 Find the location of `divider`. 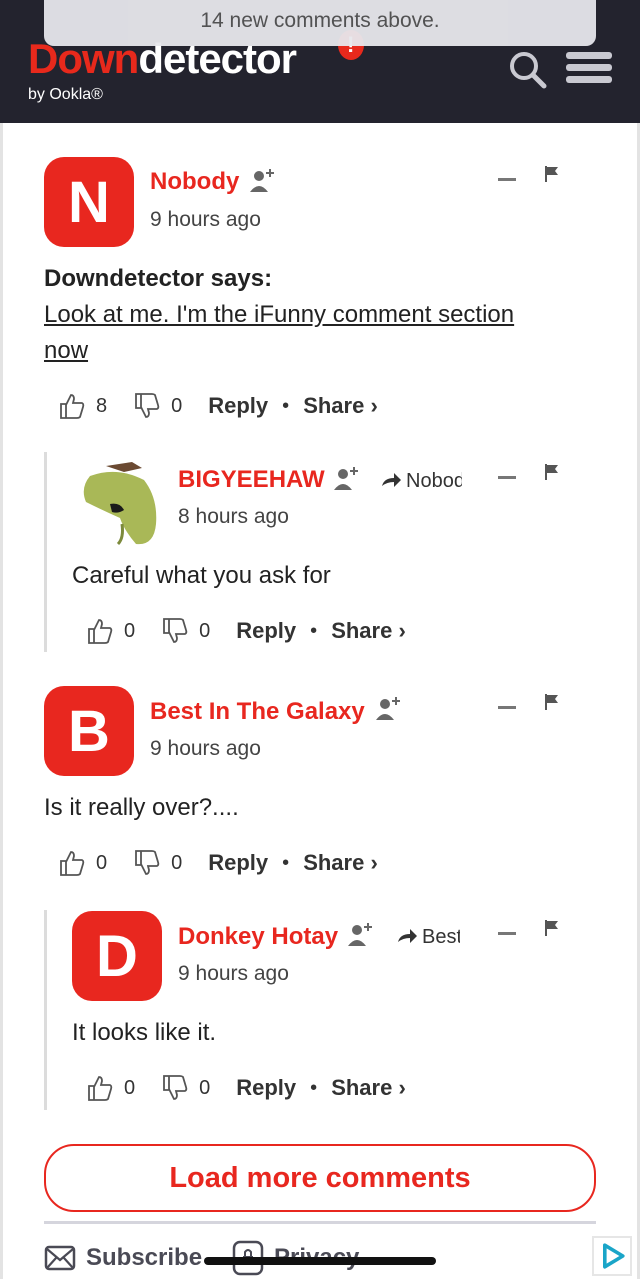

divider is located at coordinates (320, 1222).